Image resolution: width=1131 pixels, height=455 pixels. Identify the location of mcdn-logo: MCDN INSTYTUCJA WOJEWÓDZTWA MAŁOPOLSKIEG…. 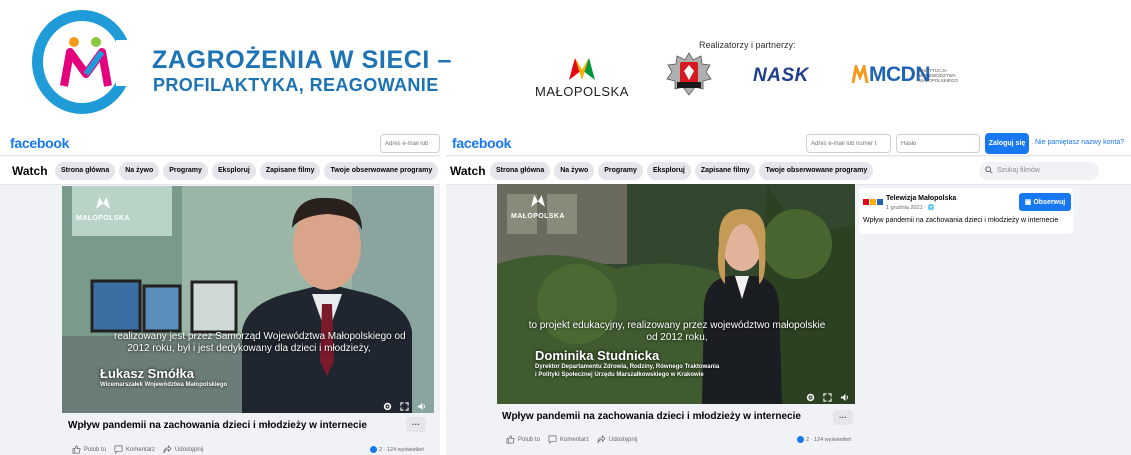
(907, 79).